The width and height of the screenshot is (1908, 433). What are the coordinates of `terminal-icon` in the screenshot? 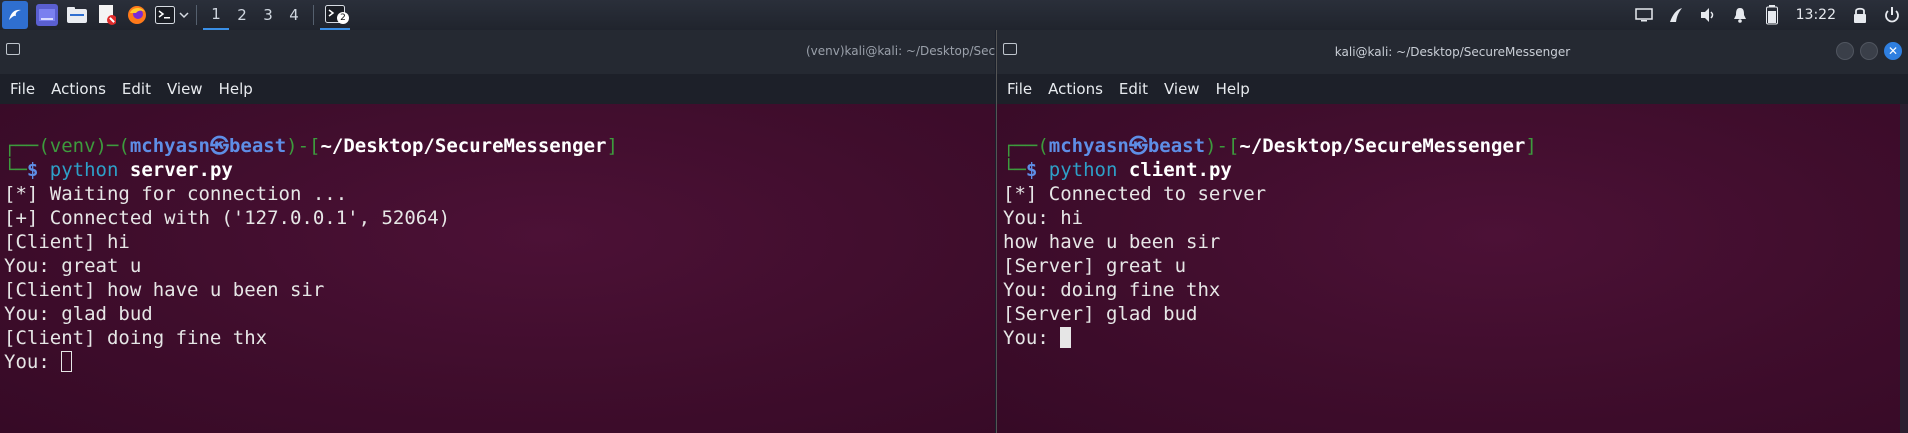 It's located at (165, 15).